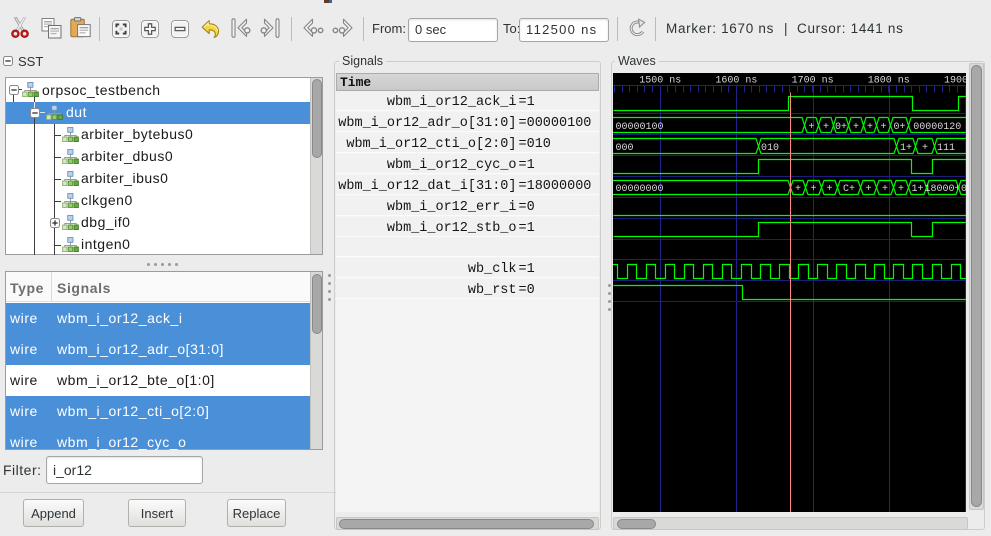  I want to click on svg-text: 00000000, so click(640, 189).